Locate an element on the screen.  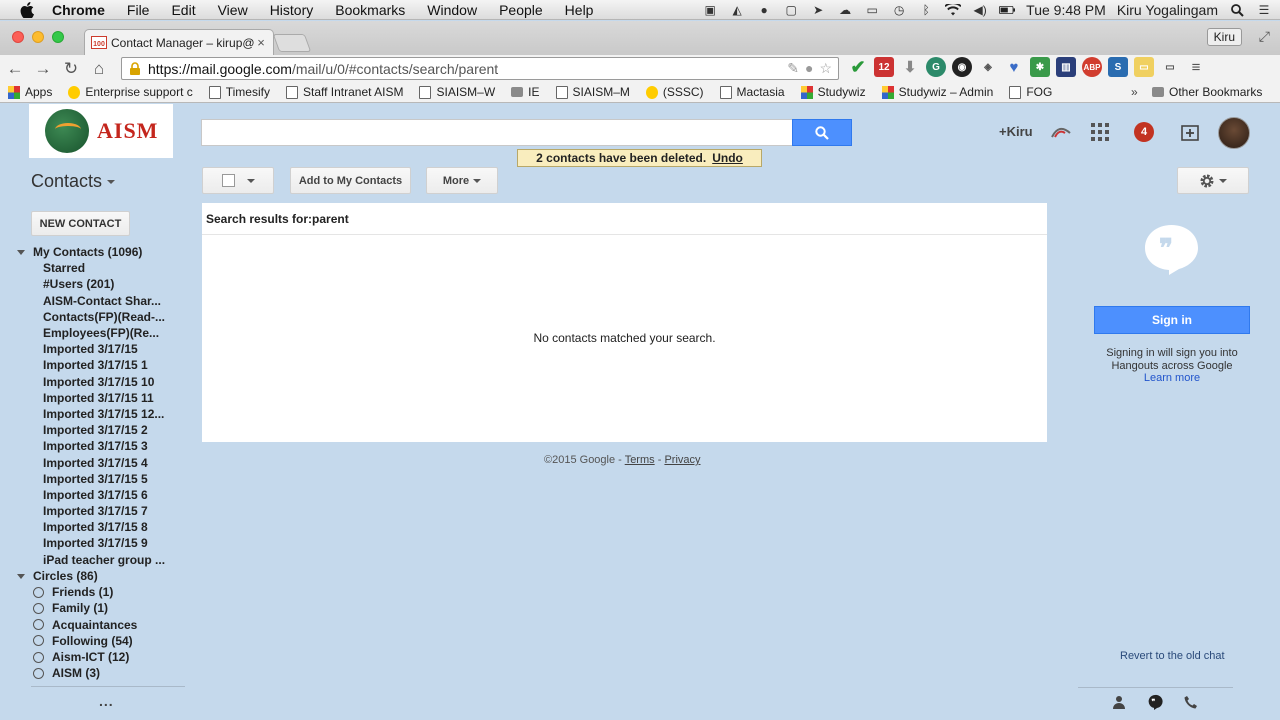
cast-extension-icon: ▭ is located at coordinates (1170, 67).